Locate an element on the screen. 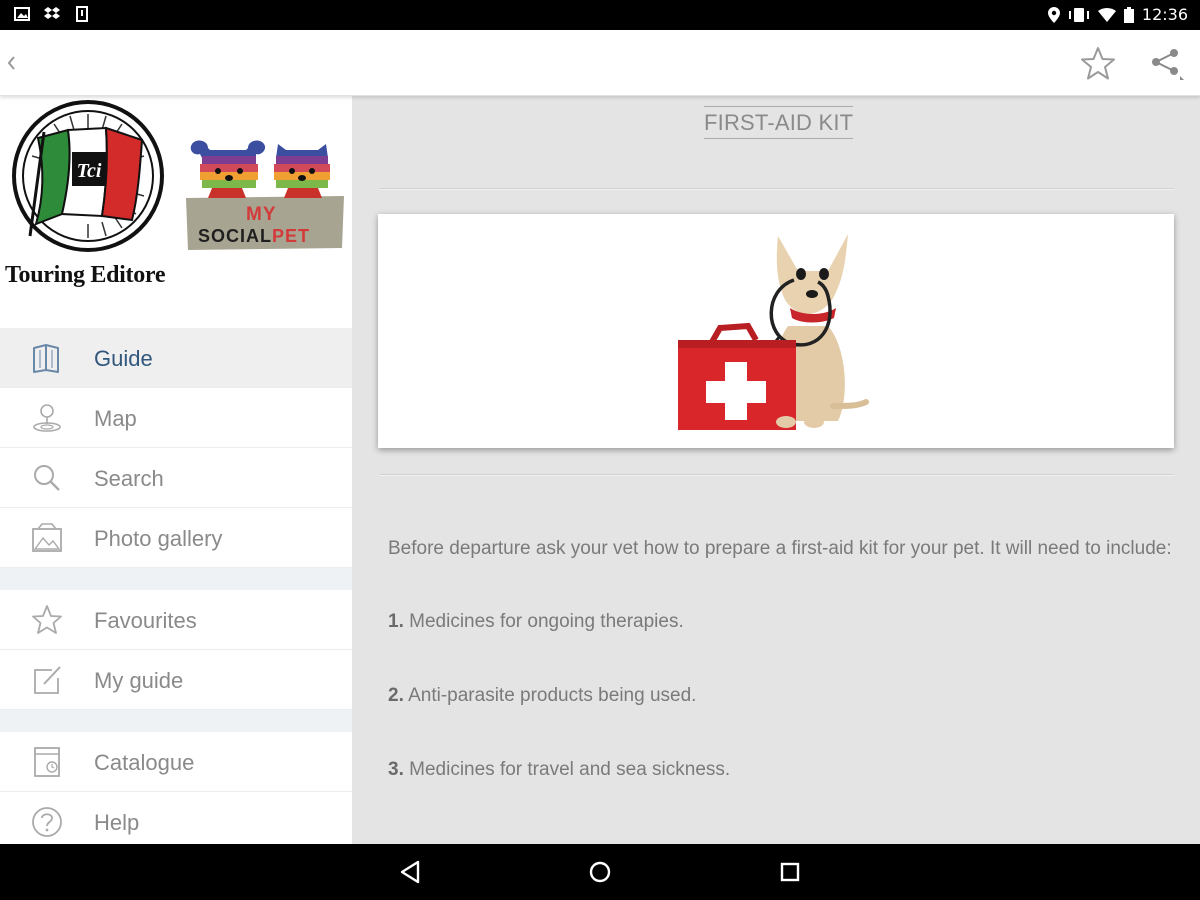  menu-item-my-guide: My guide is located at coordinates (176, 680).